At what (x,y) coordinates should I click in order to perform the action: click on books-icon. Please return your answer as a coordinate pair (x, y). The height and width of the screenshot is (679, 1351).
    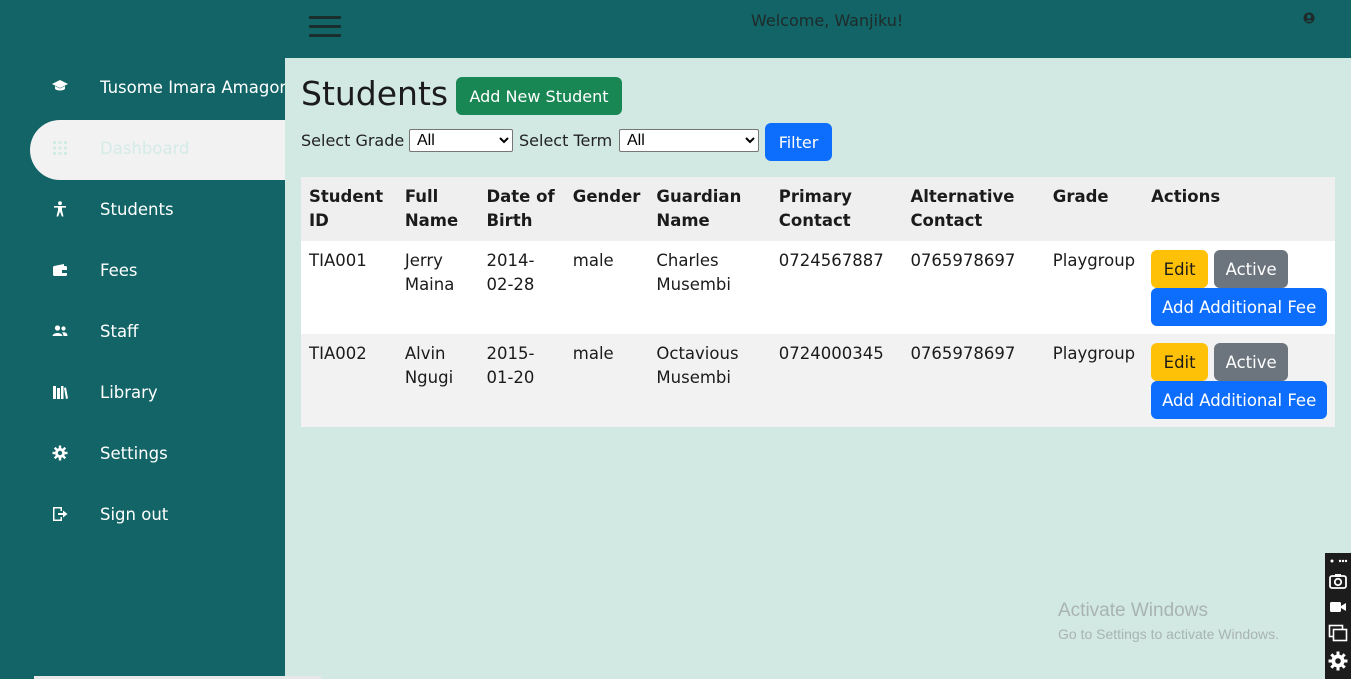
    Looking at the image, I should click on (60, 392).